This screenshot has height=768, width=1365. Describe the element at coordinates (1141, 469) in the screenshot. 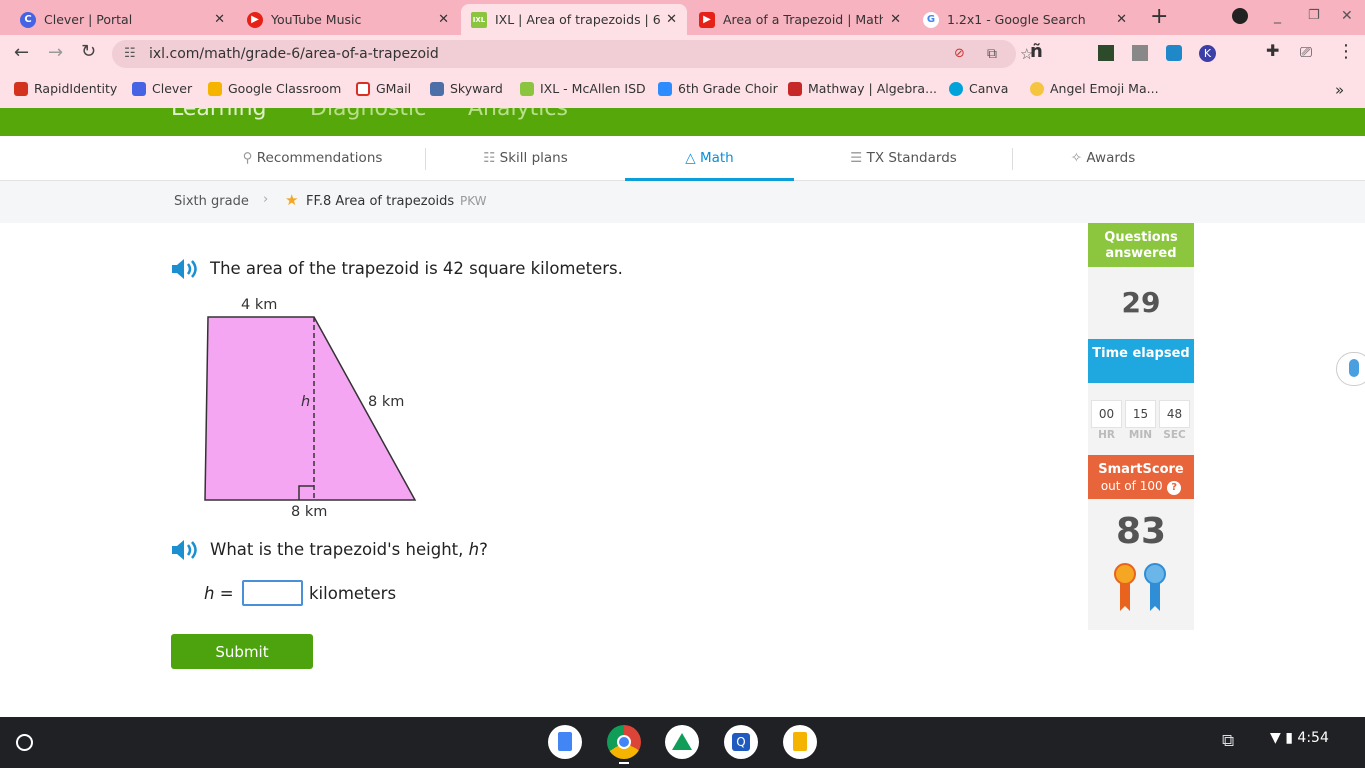

I see `smartscore-label: SmartScore` at that location.